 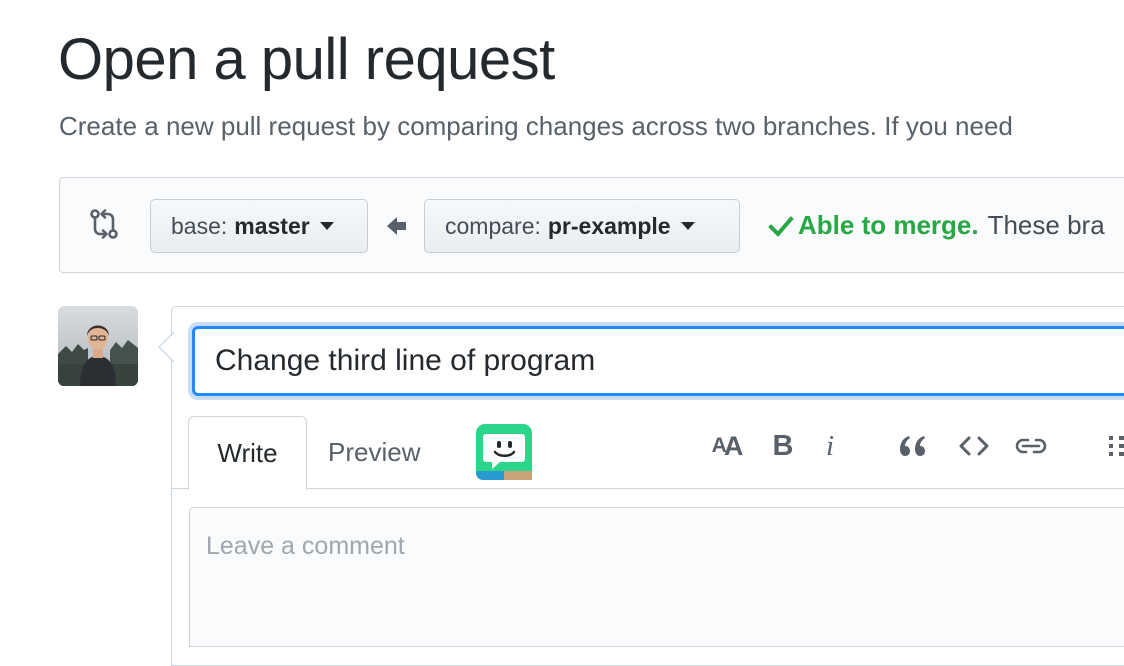 I want to click on base-branch-label: base:, so click(x=199, y=225).